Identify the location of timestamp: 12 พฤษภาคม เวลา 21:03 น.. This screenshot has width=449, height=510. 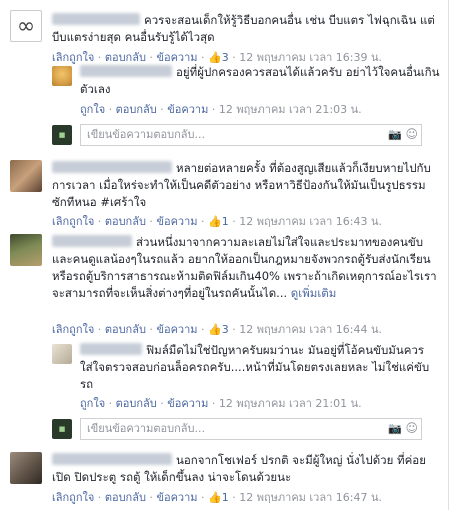
(290, 109).